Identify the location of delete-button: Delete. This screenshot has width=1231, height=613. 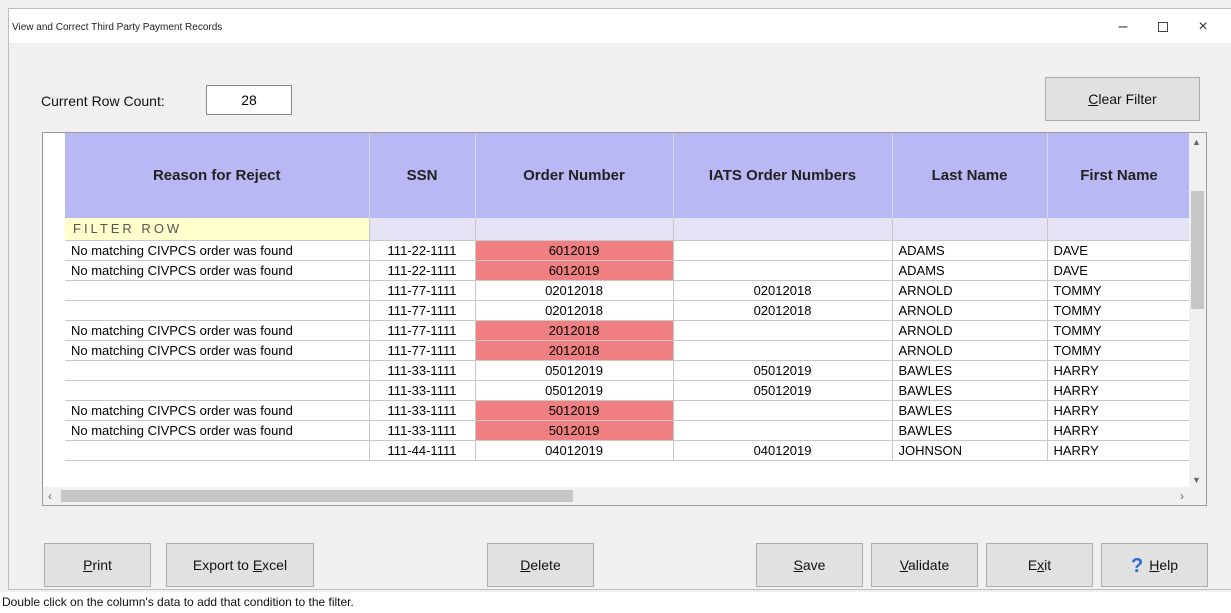
(540, 565).